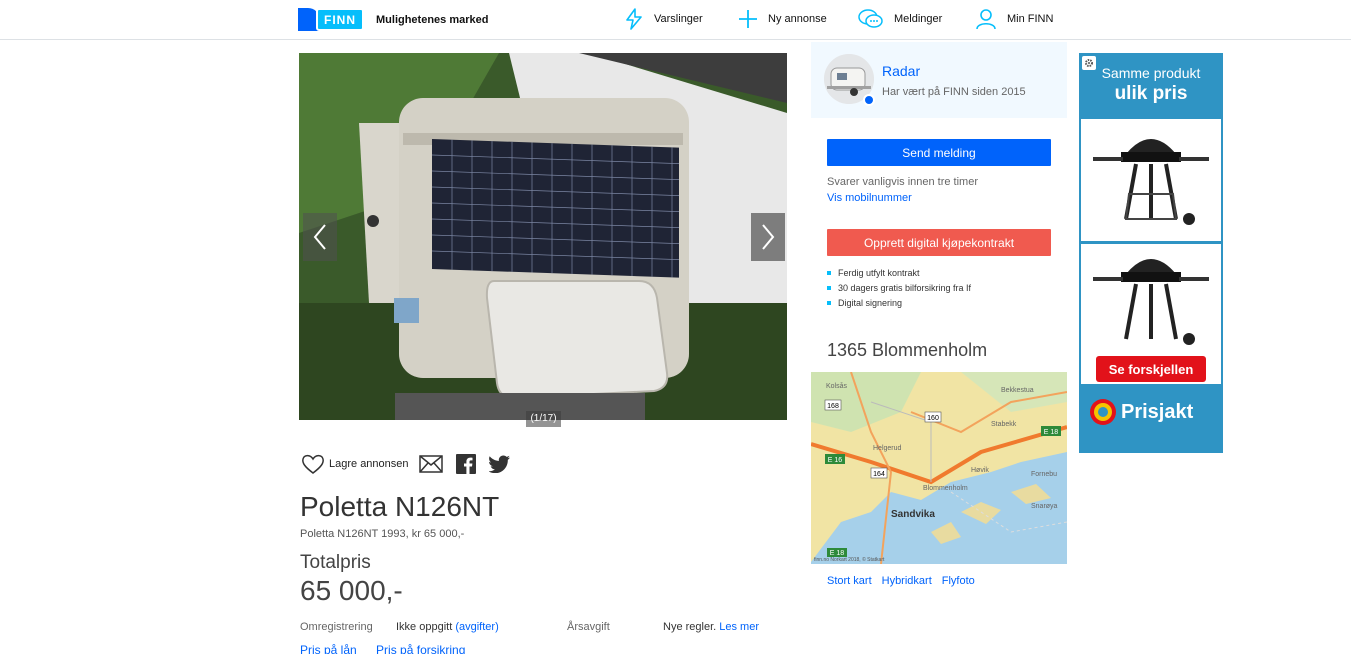 The image size is (1368, 654). Describe the element at coordinates (739, 627) in the screenshot. I see `read-more-link: Les mer` at that location.